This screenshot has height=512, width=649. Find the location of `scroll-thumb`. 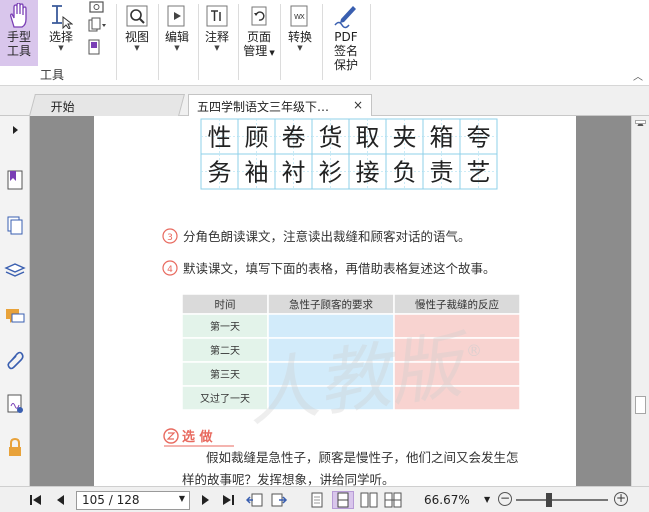

scroll-thumb is located at coordinates (640, 405).